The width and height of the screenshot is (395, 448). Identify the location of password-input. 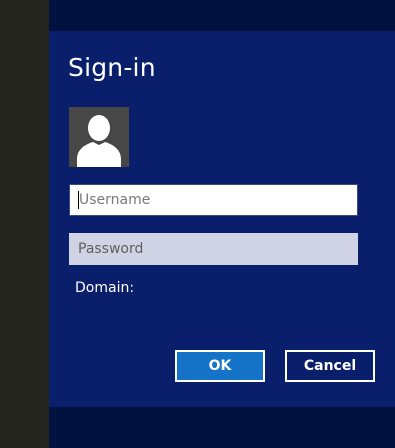
(213, 249).